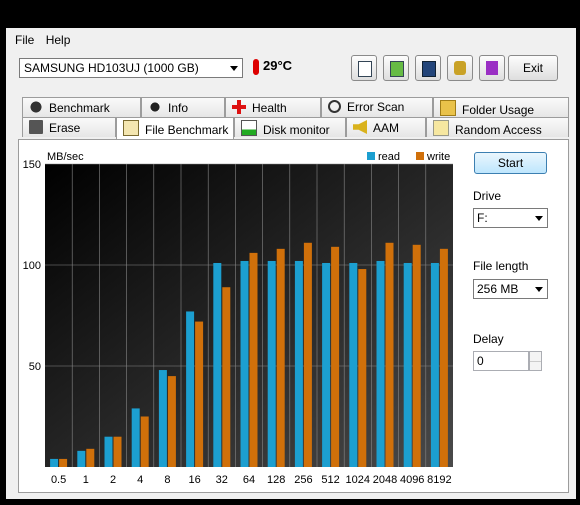 Image resolution: width=580 pixels, height=505 pixels. I want to click on x-tick-label: 8192, so click(439, 480).